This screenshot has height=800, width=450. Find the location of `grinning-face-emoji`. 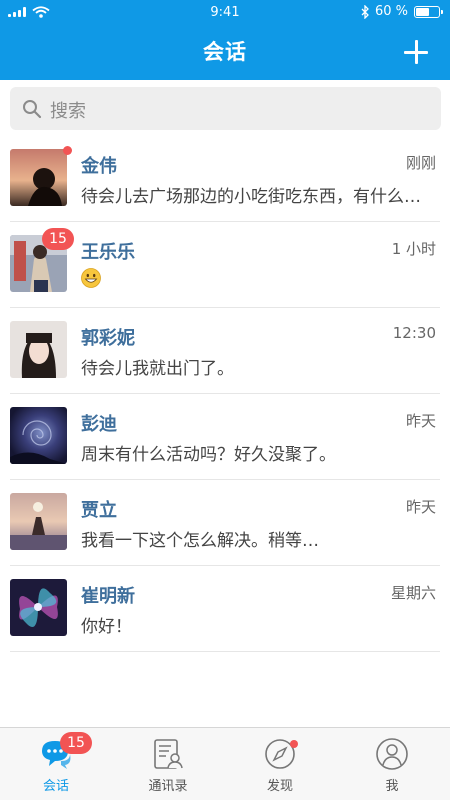

grinning-face-emoji is located at coordinates (91, 278).